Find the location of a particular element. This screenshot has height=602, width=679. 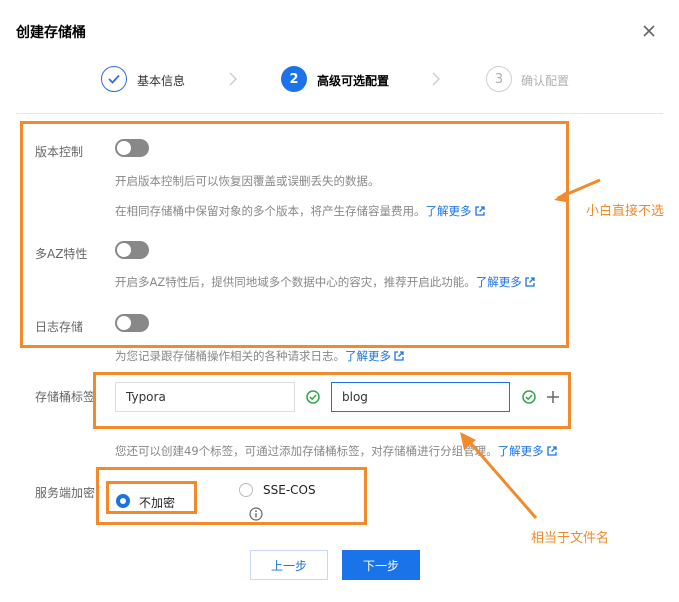

step-1-label: 基本信息 is located at coordinates (161, 81).